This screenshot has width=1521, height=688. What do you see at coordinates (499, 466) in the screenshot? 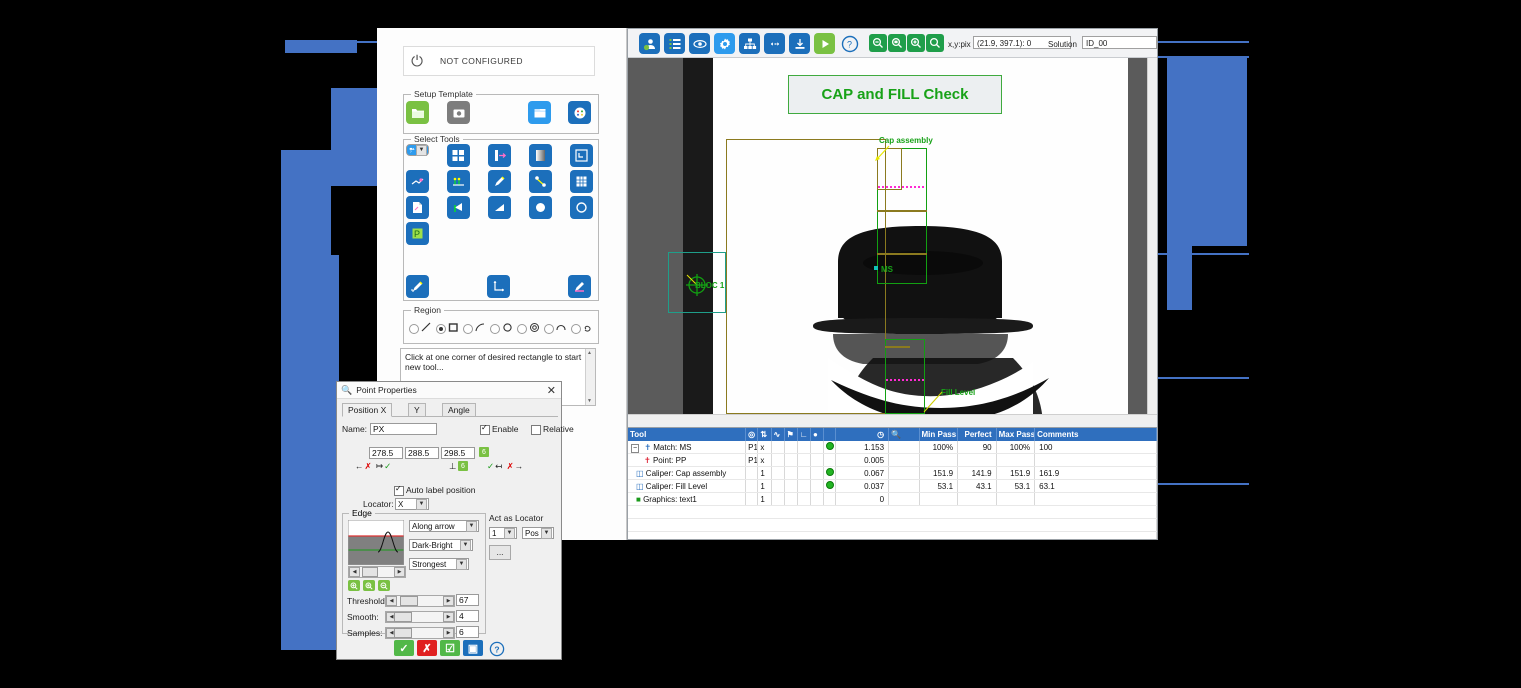
I see `right-edge-icon: ↤` at bounding box center [499, 466].